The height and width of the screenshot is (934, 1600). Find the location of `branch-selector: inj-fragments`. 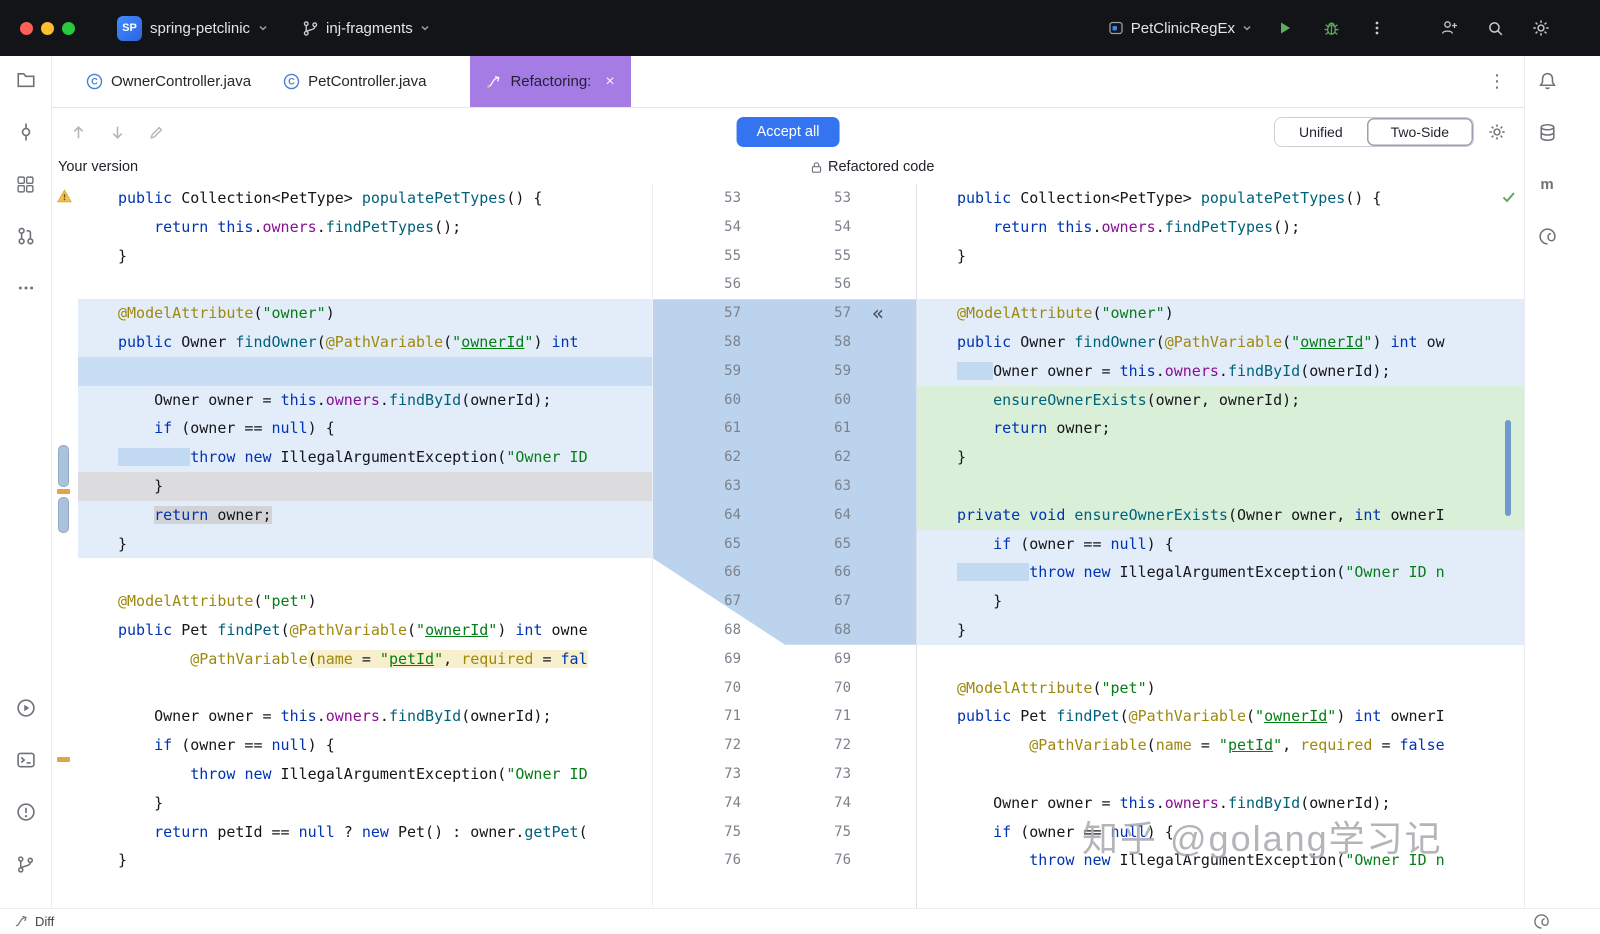

branch-selector: inj-fragments is located at coordinates (366, 28).